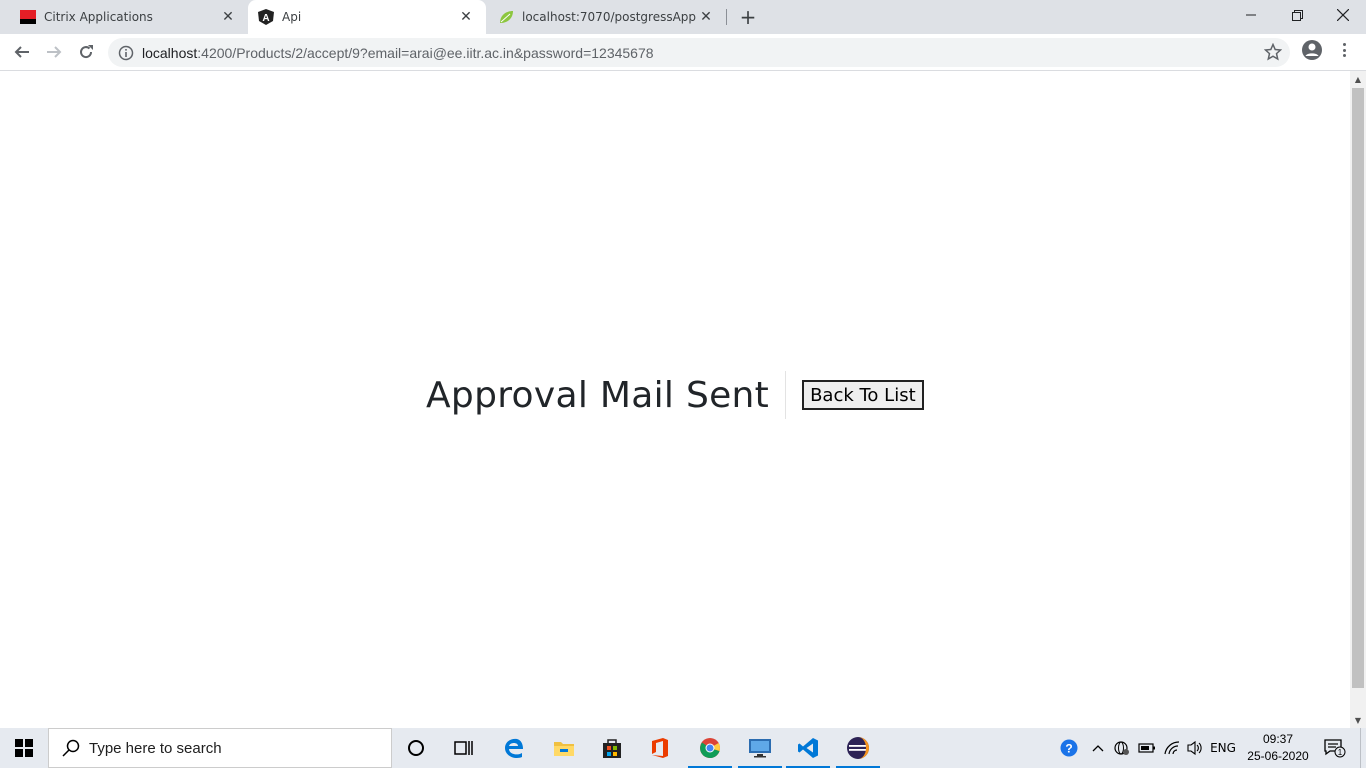 This screenshot has width=1366, height=768. What do you see at coordinates (1358, 720) in the screenshot?
I see `scroll-down-arrow-icon: ▼` at bounding box center [1358, 720].